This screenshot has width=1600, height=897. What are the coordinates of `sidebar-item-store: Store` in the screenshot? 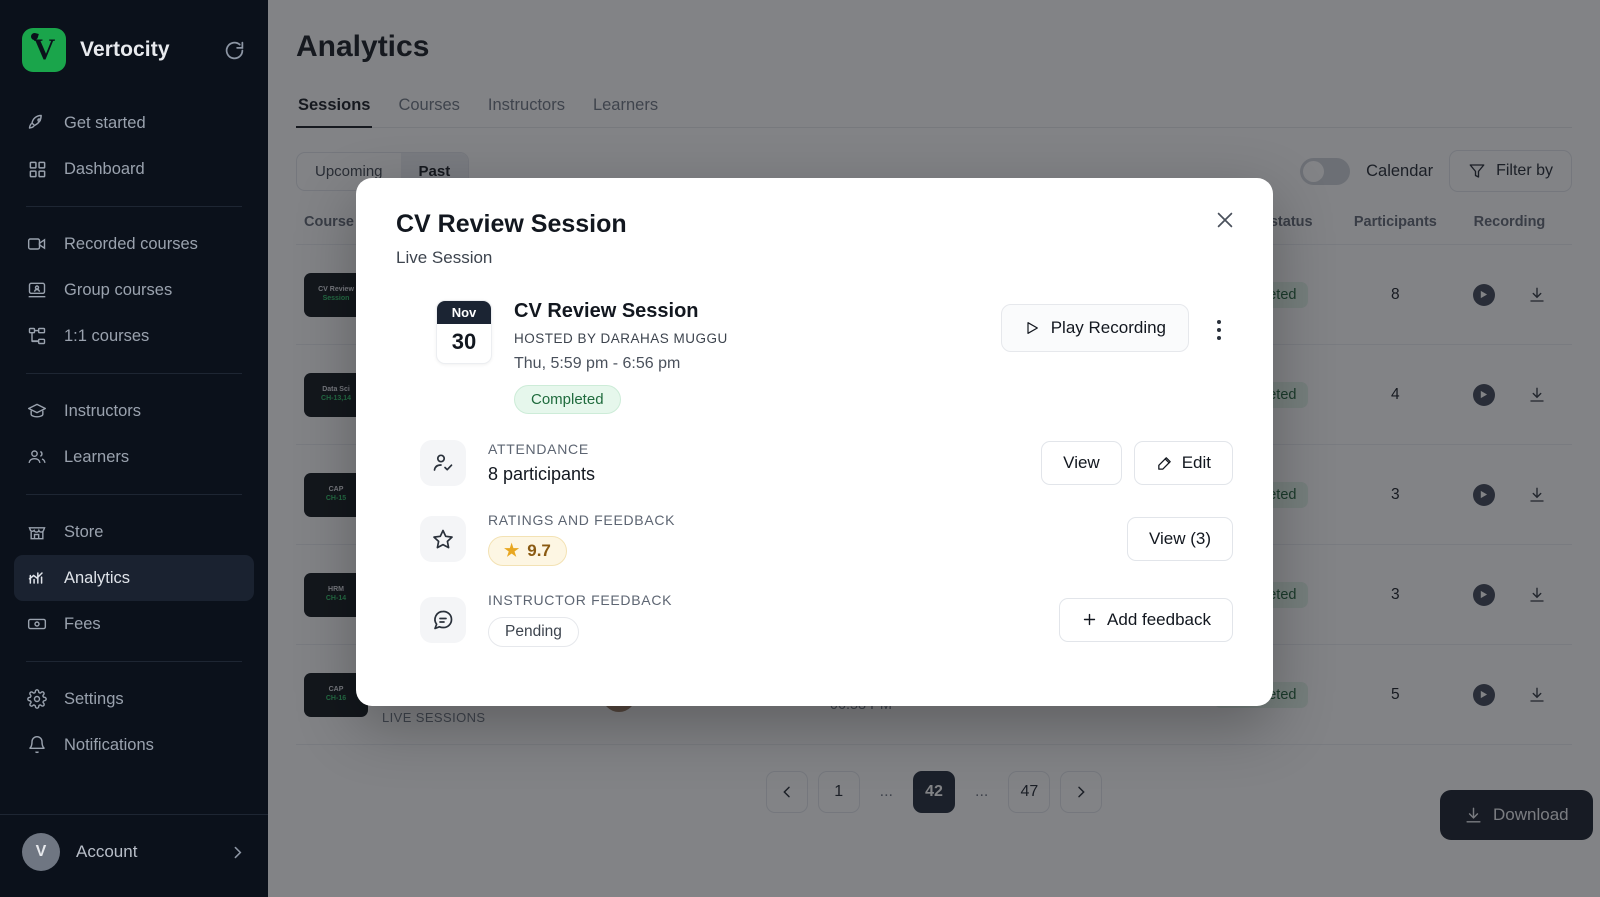 It's located at (134, 532).